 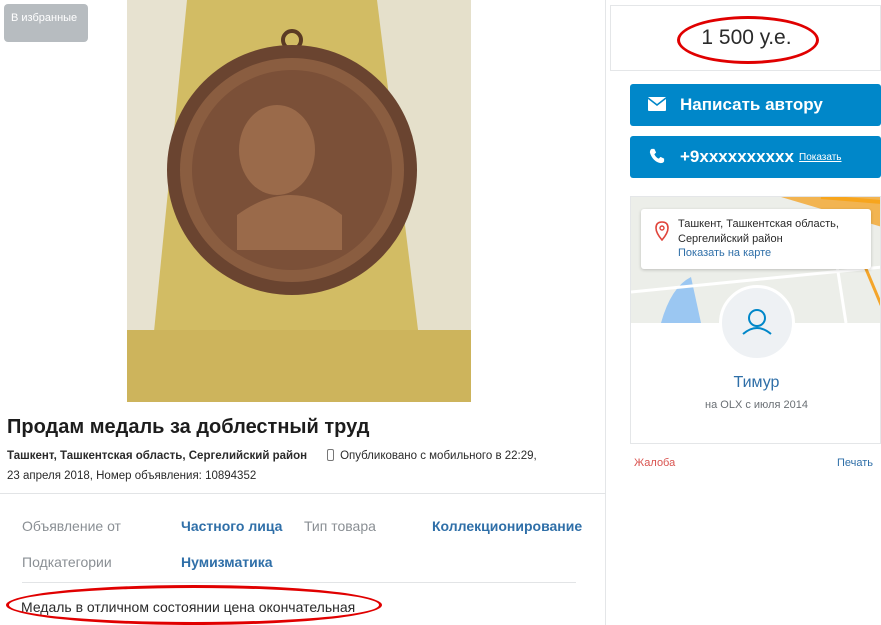 I want to click on show-phone-button: +9xxxxxxxxxx Показать, so click(x=755, y=157).